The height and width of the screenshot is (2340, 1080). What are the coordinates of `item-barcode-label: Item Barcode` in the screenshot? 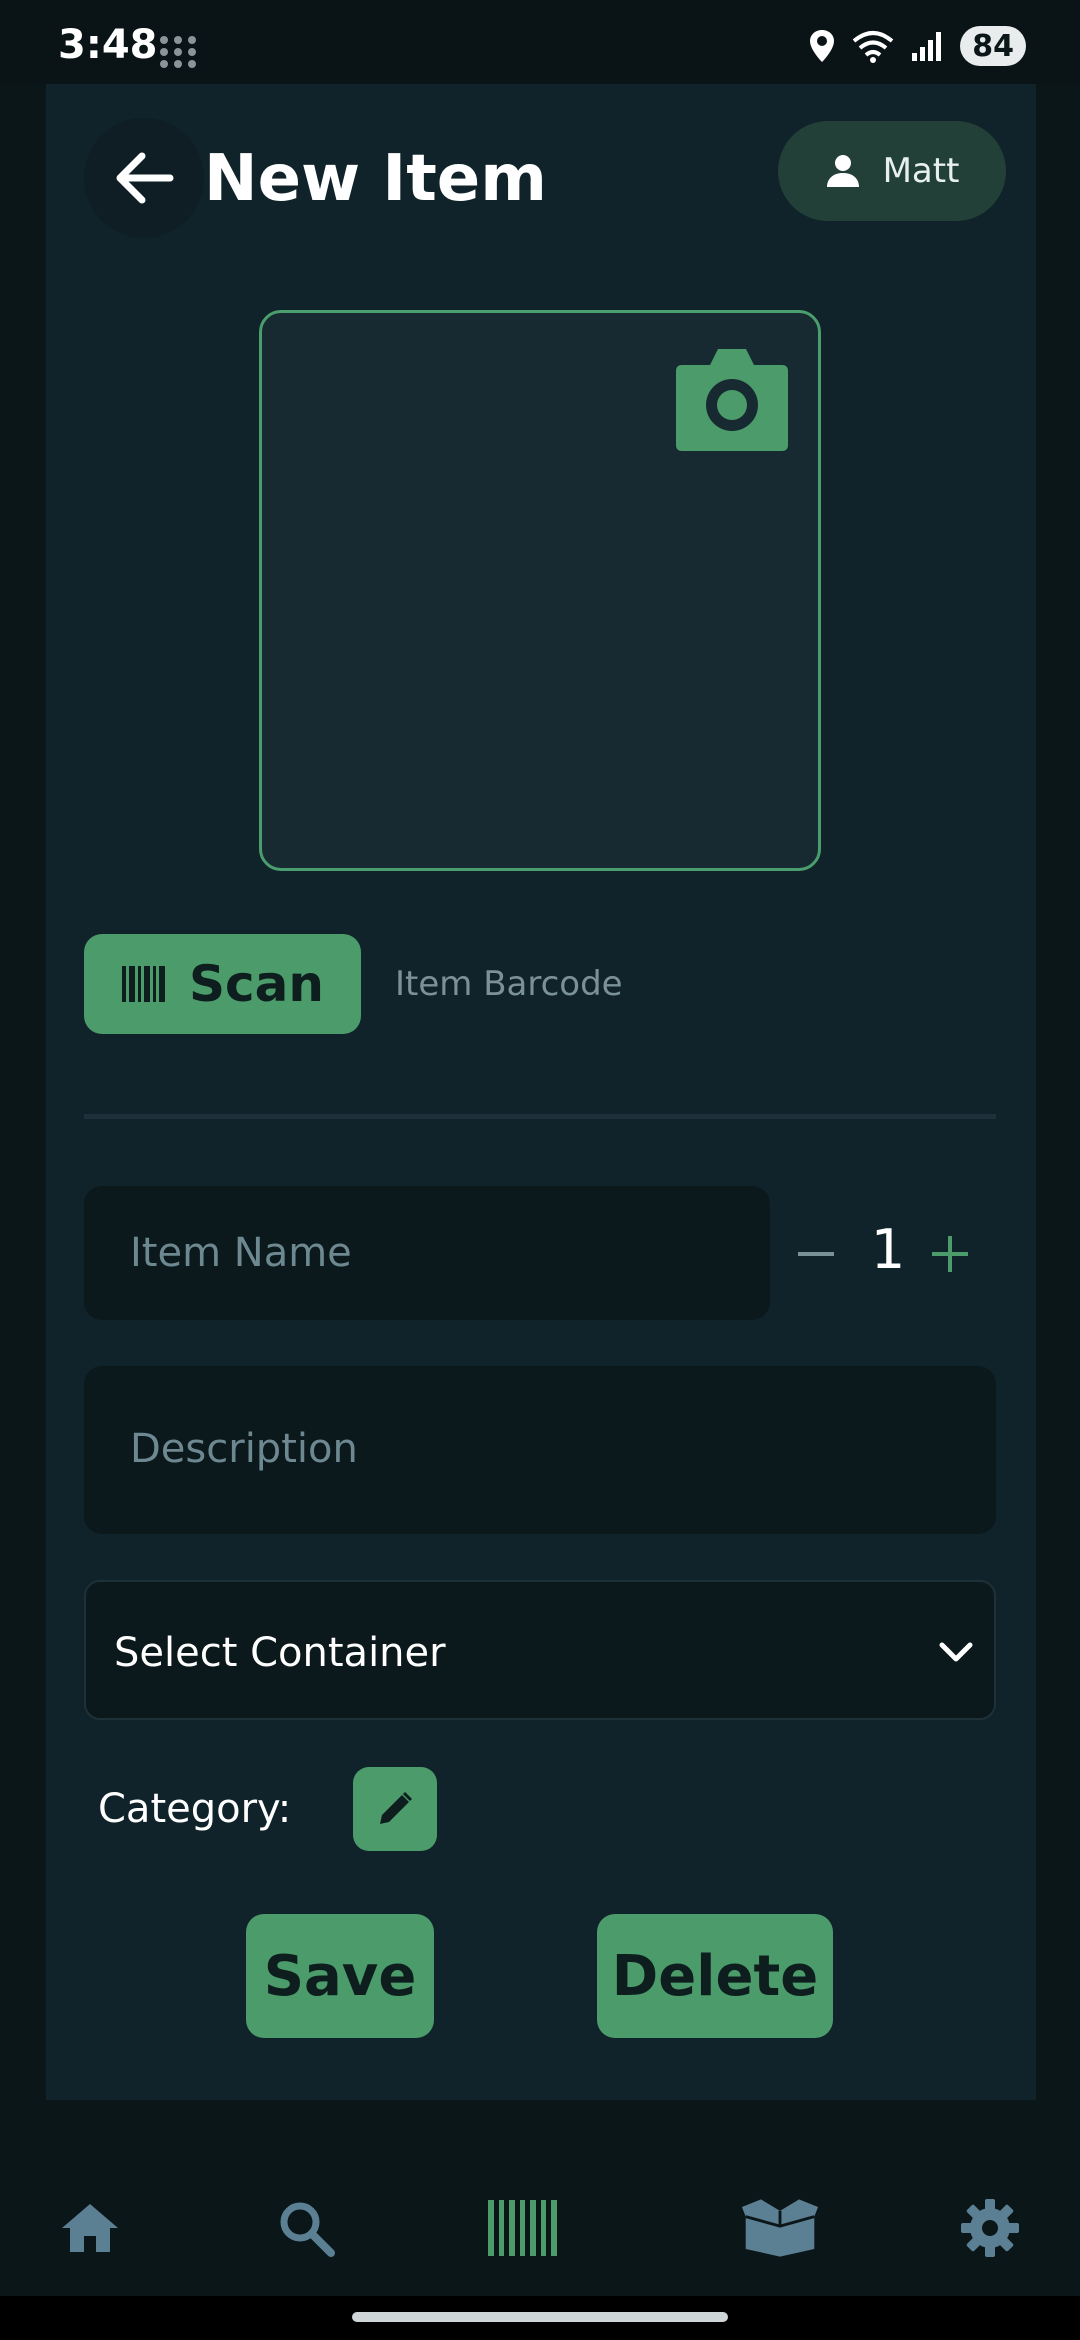 It's located at (509, 984).